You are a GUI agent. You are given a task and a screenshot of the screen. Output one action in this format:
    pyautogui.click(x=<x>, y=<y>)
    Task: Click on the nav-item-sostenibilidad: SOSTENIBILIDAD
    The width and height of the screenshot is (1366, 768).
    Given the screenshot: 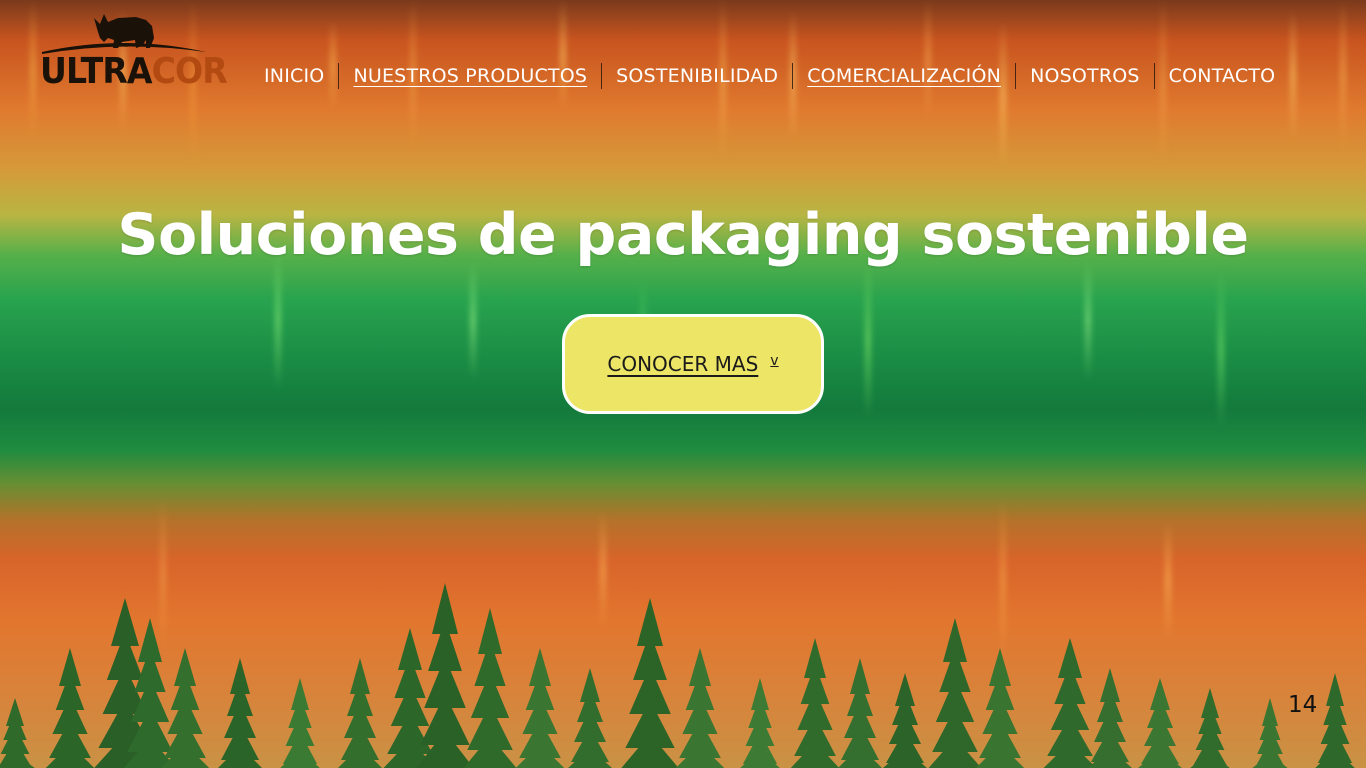 What is the action you would take?
    pyautogui.click(x=697, y=76)
    